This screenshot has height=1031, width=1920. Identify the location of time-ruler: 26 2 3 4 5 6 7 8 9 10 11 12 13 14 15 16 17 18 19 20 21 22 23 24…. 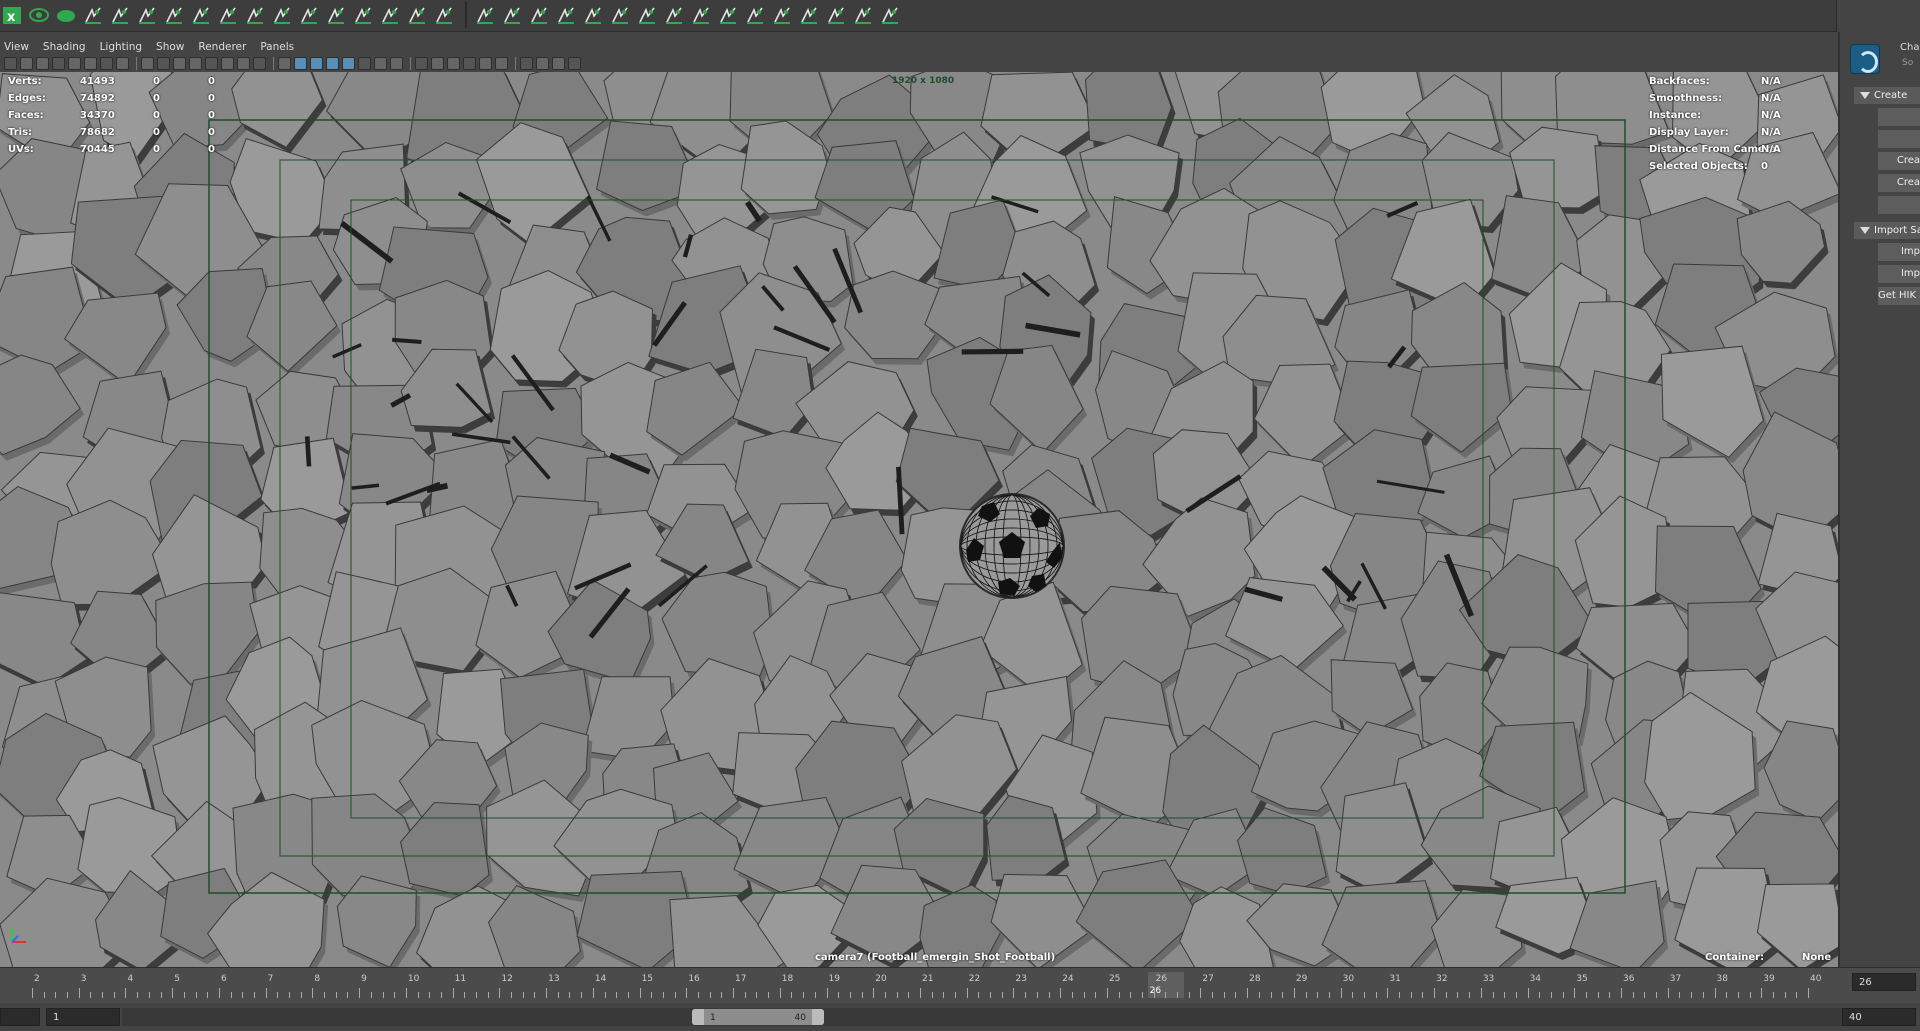
(924, 985).